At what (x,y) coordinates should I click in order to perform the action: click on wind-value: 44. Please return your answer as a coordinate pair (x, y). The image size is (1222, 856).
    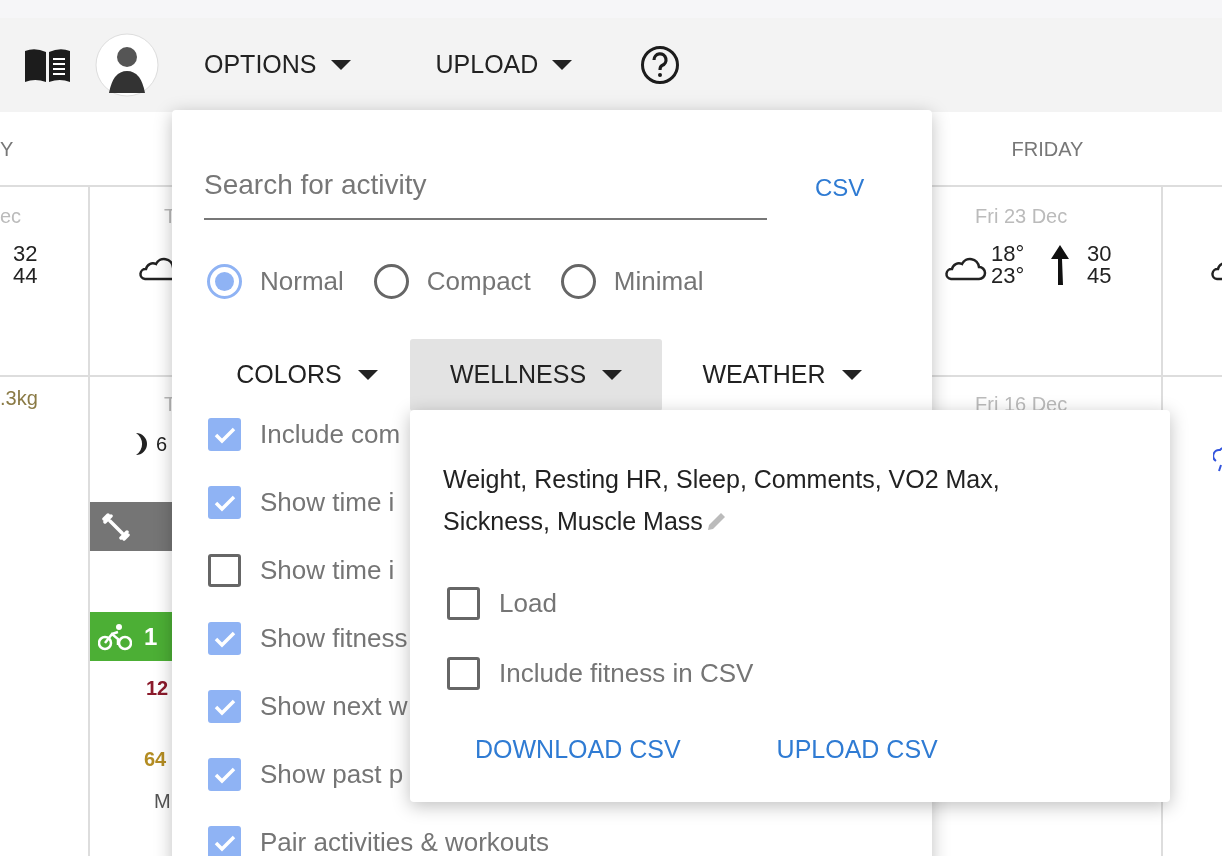
    Looking at the image, I should click on (25, 276).